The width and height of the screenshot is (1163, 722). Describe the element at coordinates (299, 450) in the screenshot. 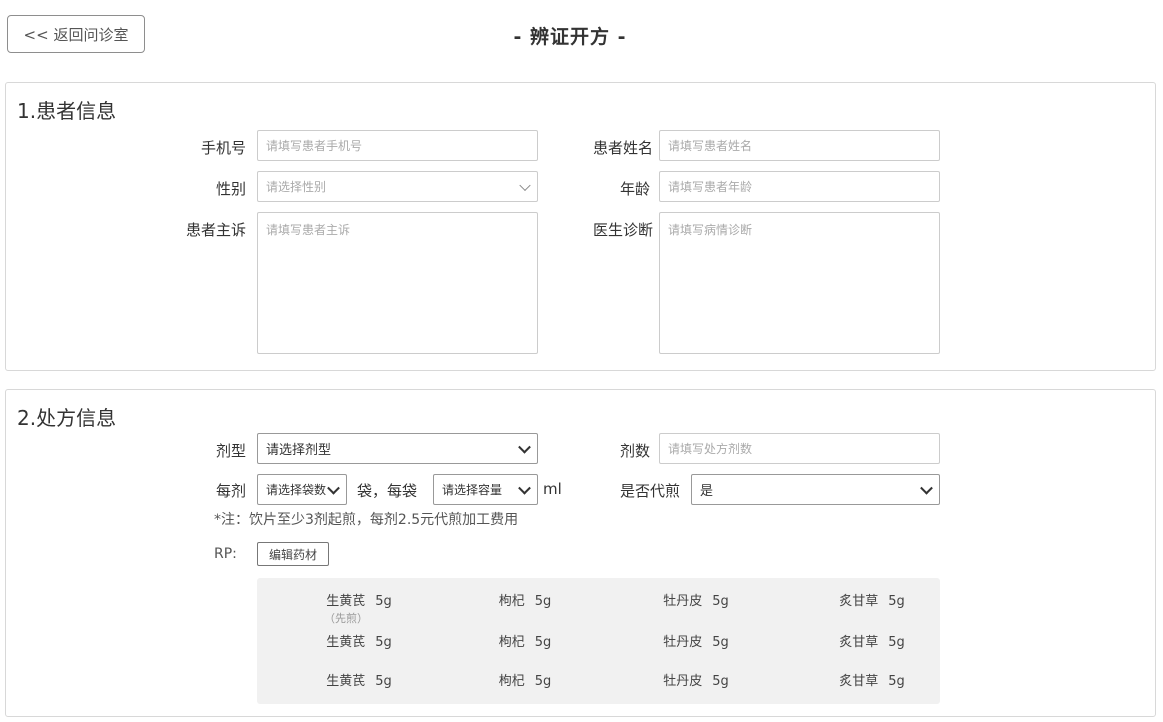

I see `dosage-form-value: 请选择剂型` at that location.